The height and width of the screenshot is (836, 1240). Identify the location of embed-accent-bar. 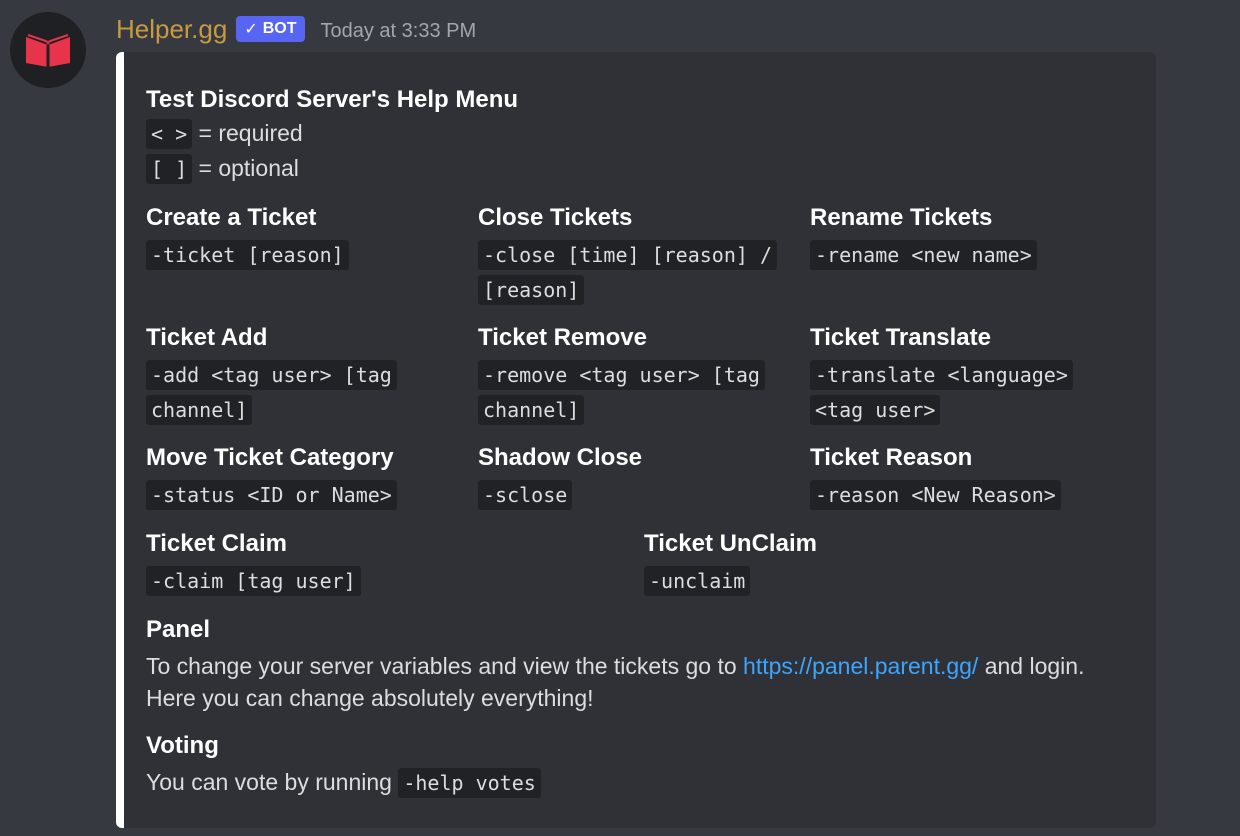
(120, 440).